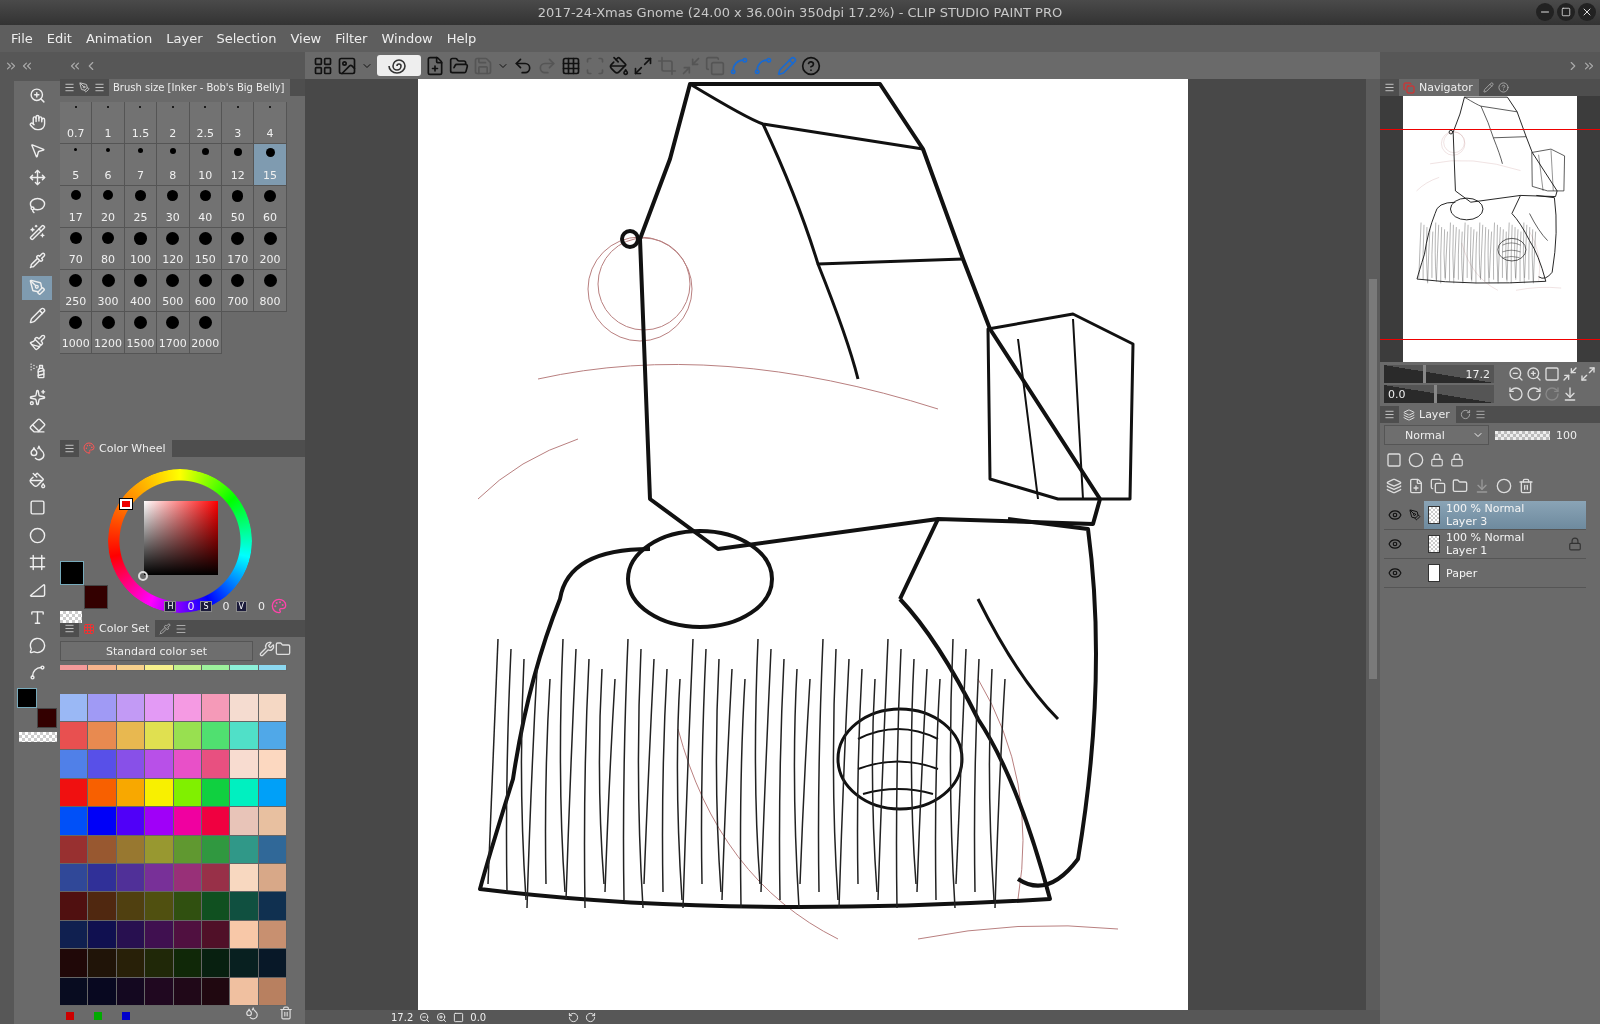  What do you see at coordinates (173, 333) in the screenshot?
I see `brush-size-option: 1700` at bounding box center [173, 333].